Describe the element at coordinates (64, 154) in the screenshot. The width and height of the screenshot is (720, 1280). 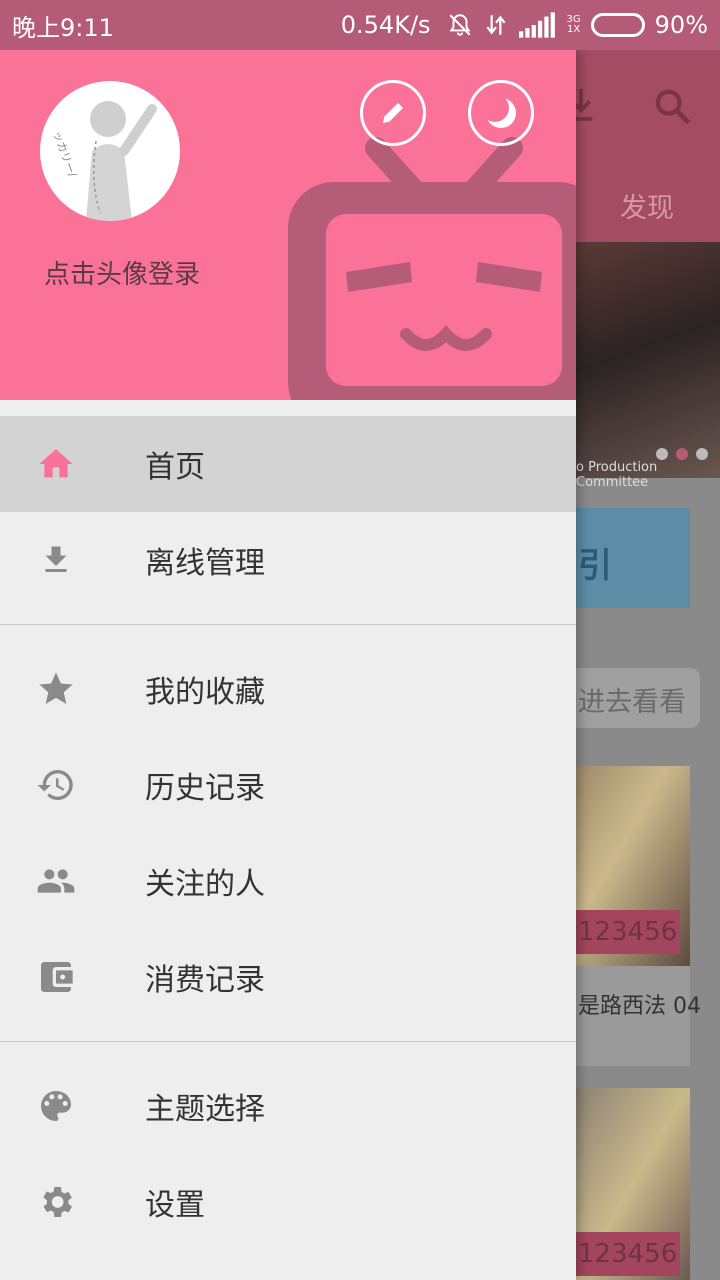
I see `avatar-scribble: ッカリー/` at that location.